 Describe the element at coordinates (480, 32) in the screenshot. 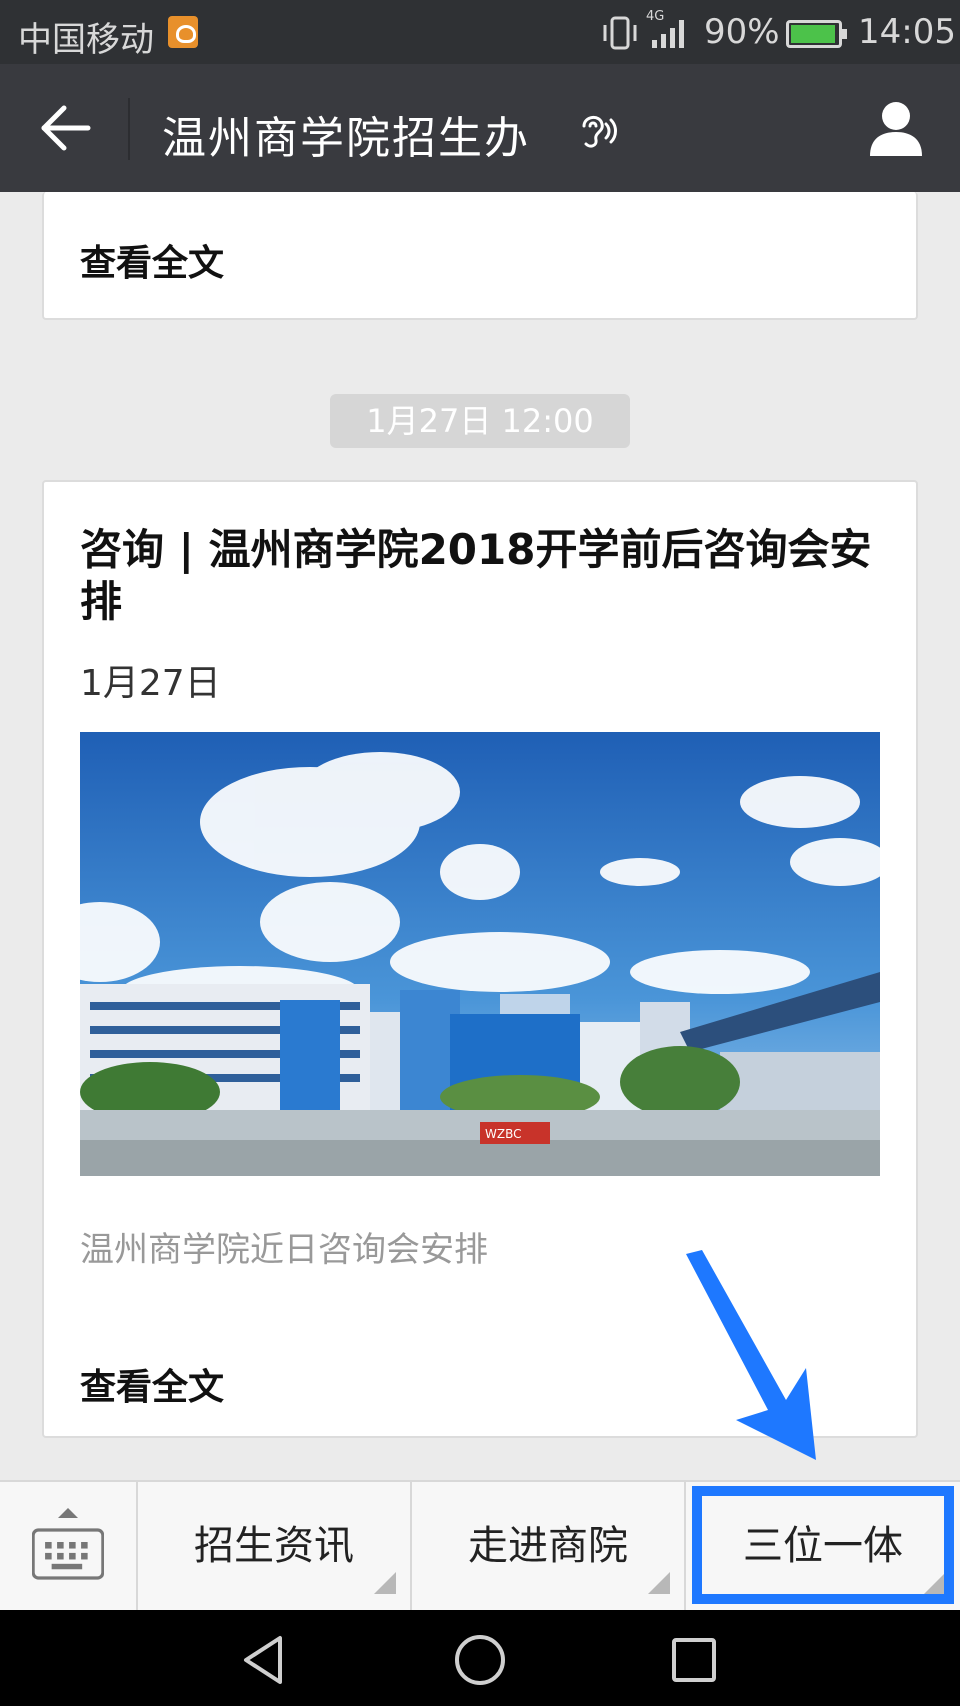

I see `status-bar: 中国移动 4G 90% 14:05` at that location.